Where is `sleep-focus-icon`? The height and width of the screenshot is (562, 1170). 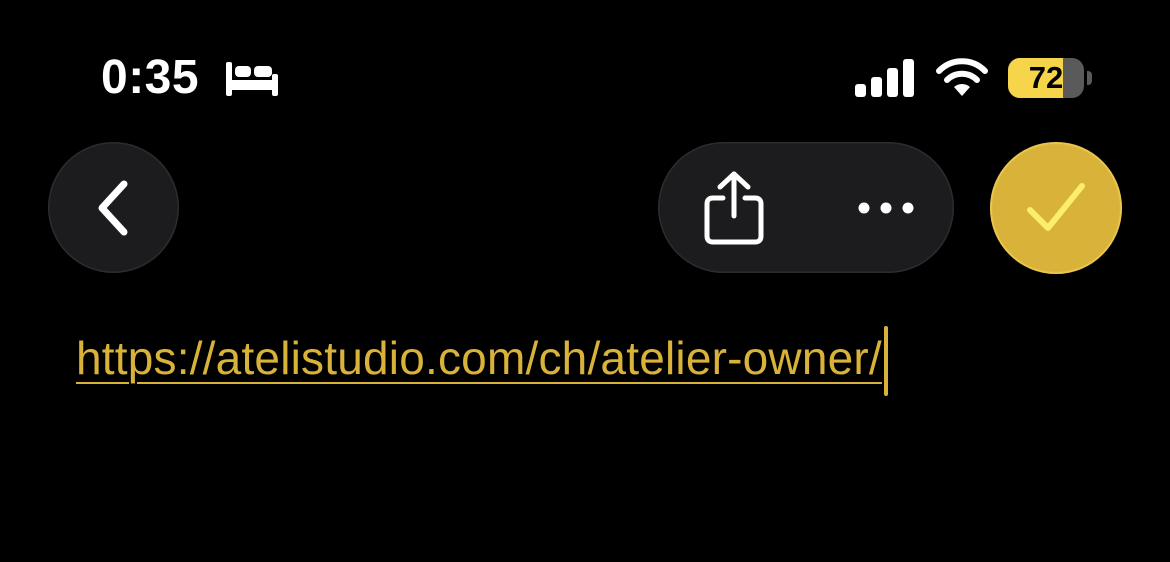 sleep-focus-icon is located at coordinates (252, 79).